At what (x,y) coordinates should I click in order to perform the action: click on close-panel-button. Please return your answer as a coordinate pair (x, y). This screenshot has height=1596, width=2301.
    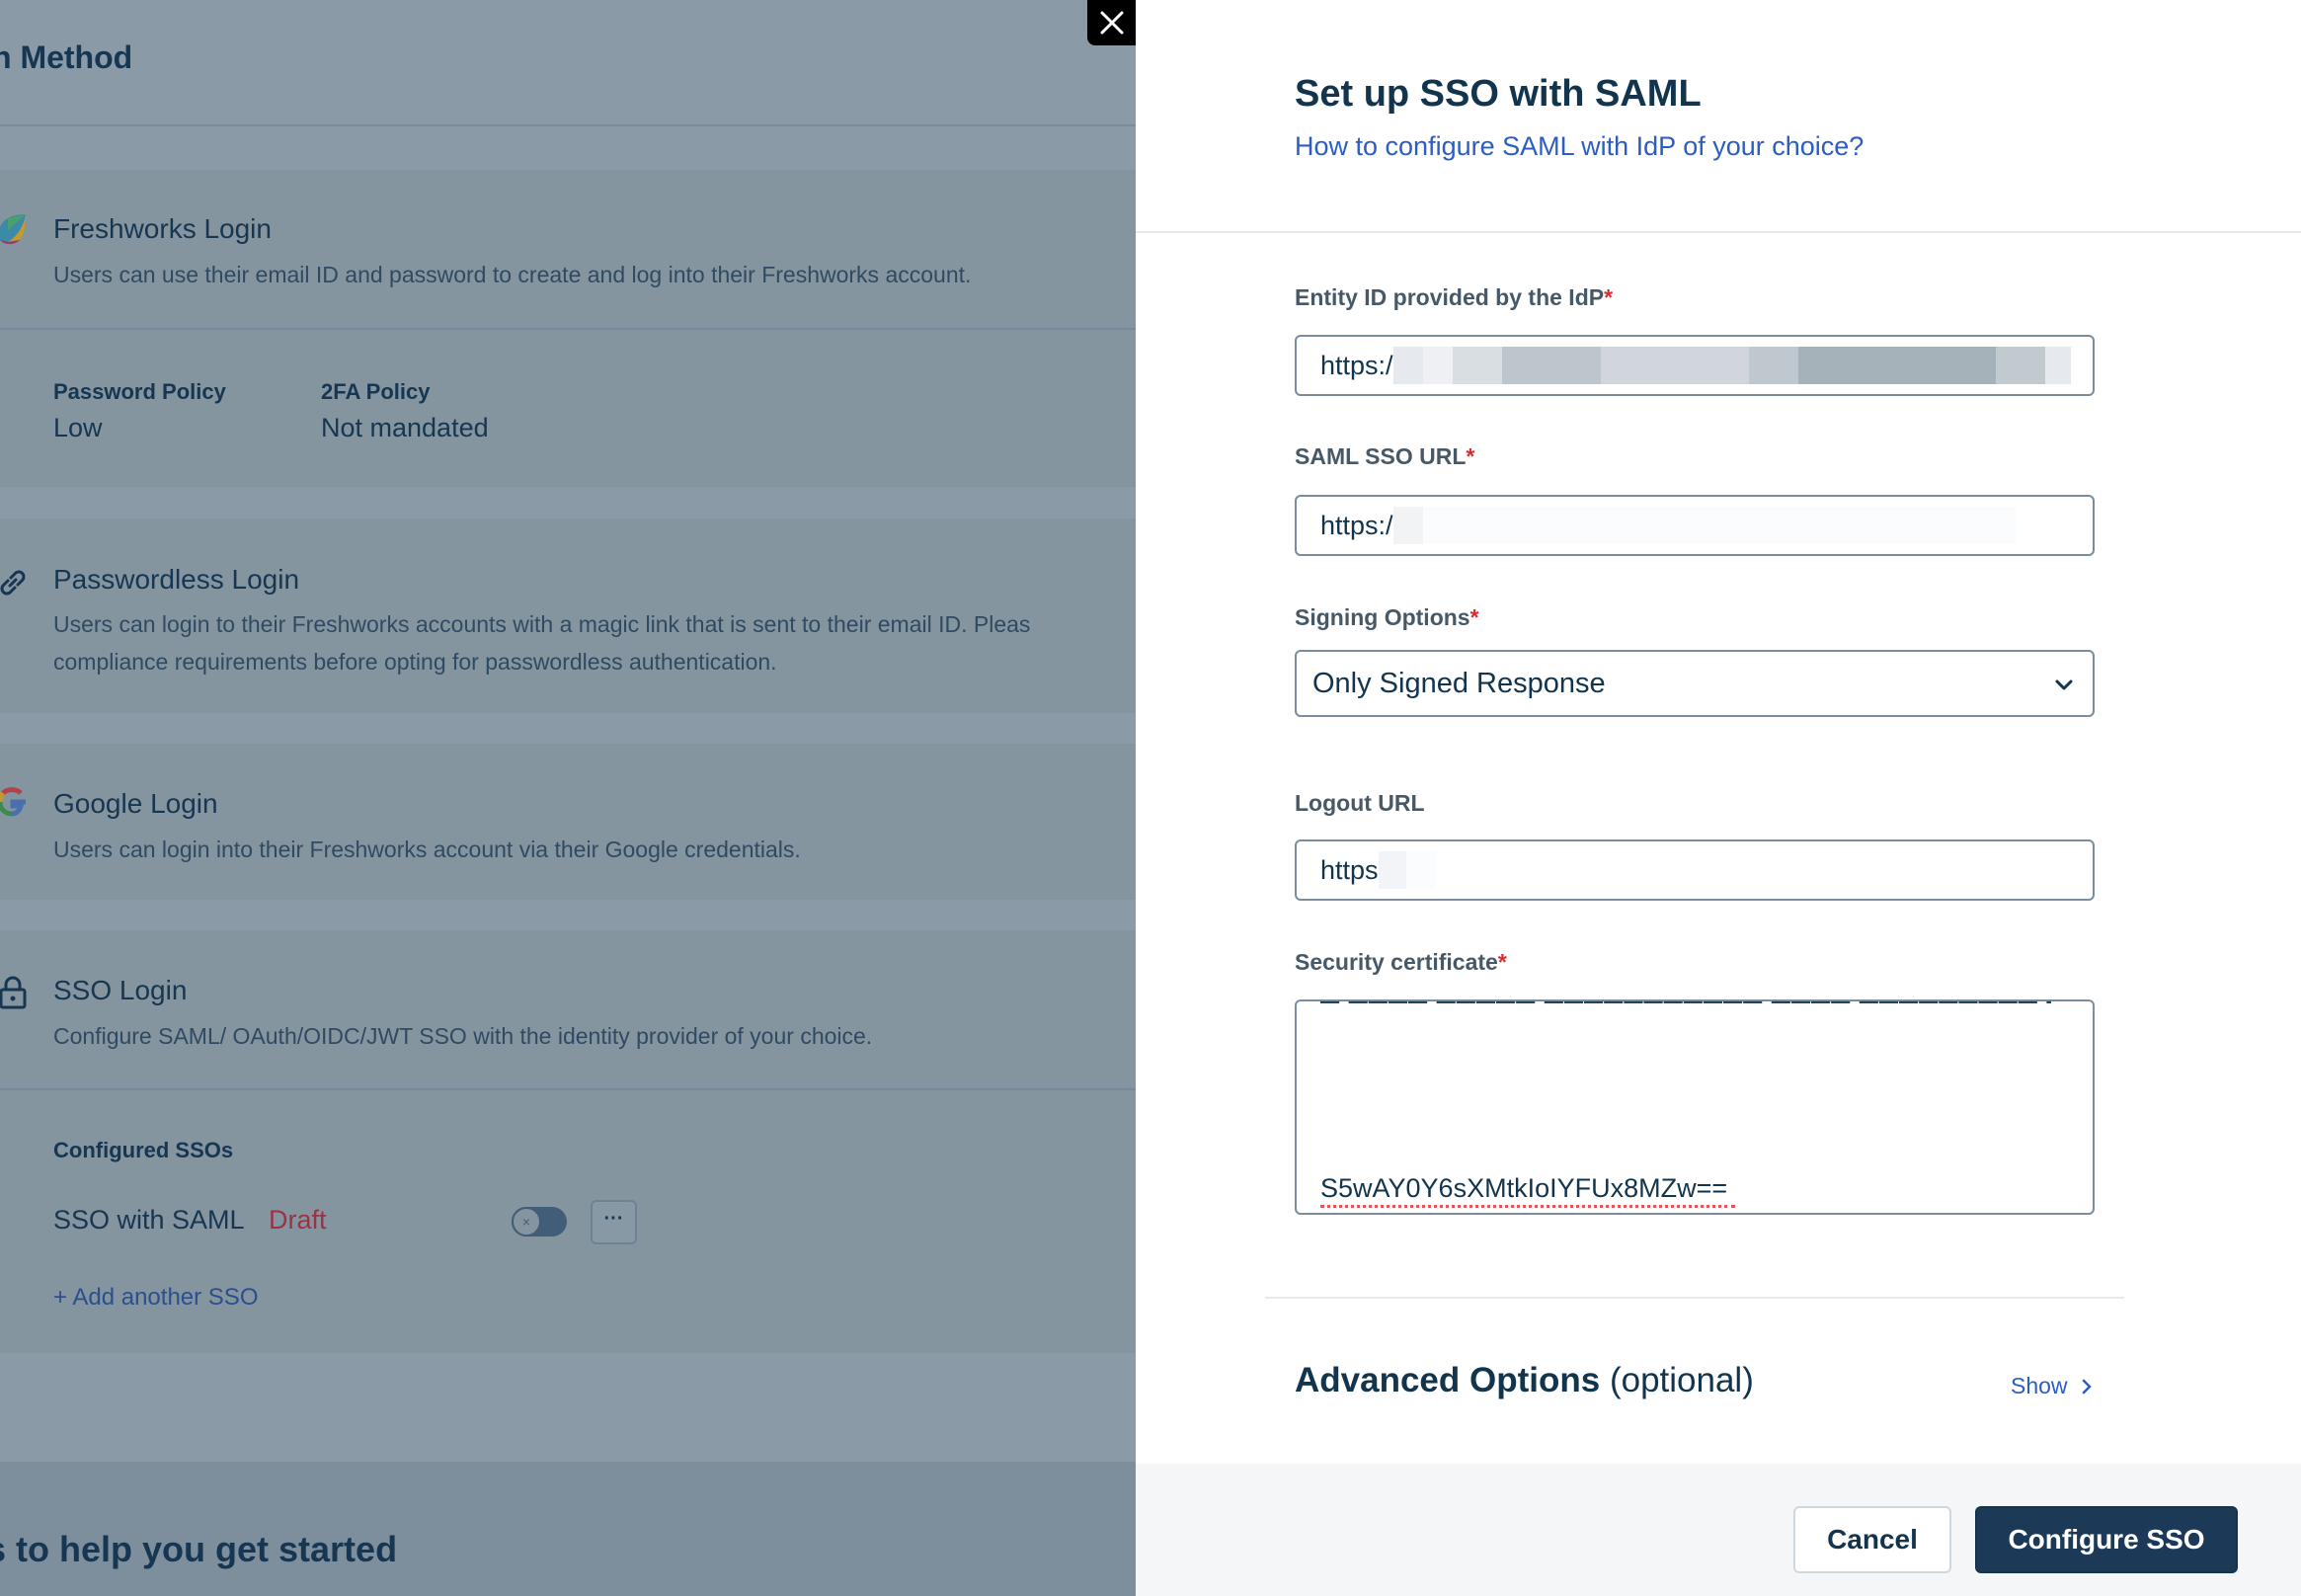
    Looking at the image, I should click on (1111, 22).